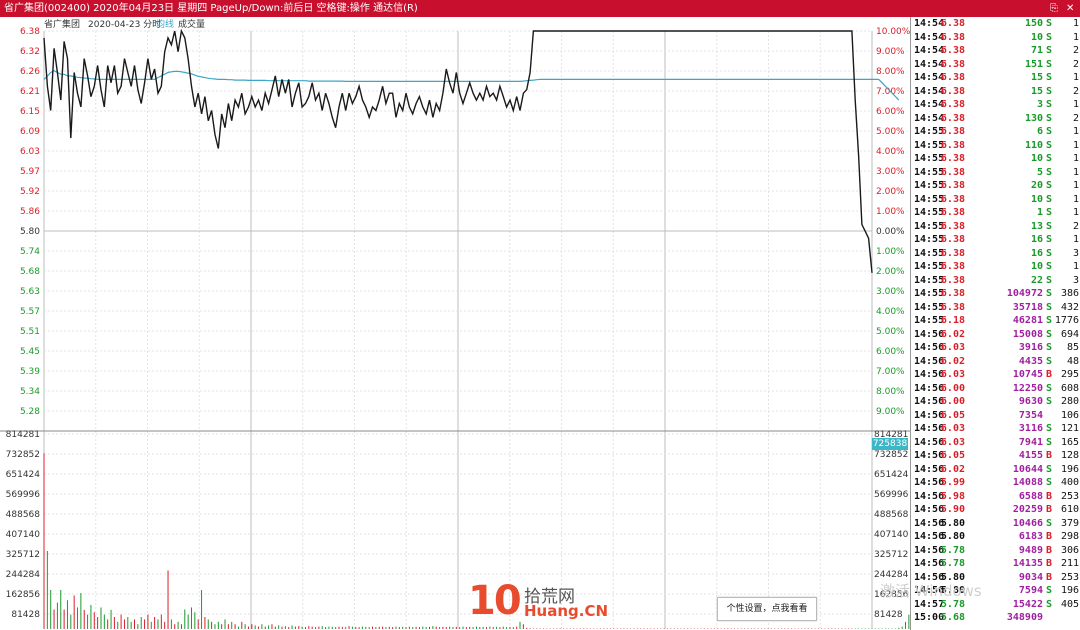 This screenshot has width=1080, height=630. What do you see at coordinates (30, 372) in the screenshot?
I see `price-tick-label: 5.39` at bounding box center [30, 372].